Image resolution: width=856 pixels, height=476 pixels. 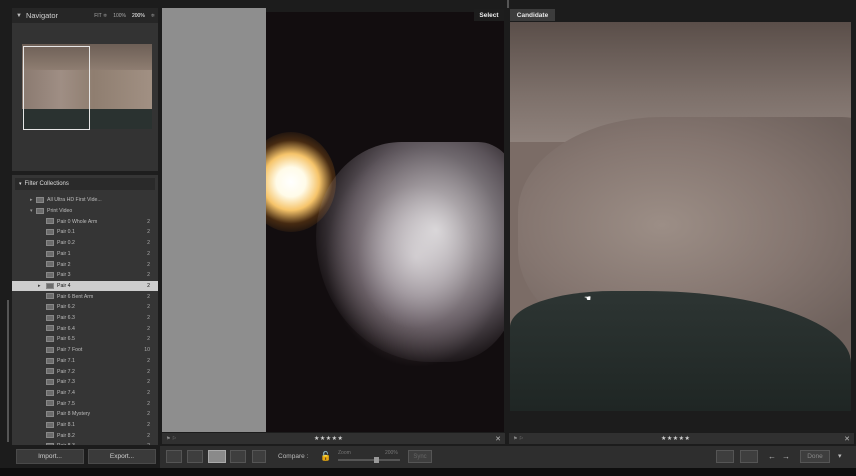 What do you see at coordinates (85, 254) in the screenshot?
I see `collection-row: Pair 1 2` at bounding box center [85, 254].